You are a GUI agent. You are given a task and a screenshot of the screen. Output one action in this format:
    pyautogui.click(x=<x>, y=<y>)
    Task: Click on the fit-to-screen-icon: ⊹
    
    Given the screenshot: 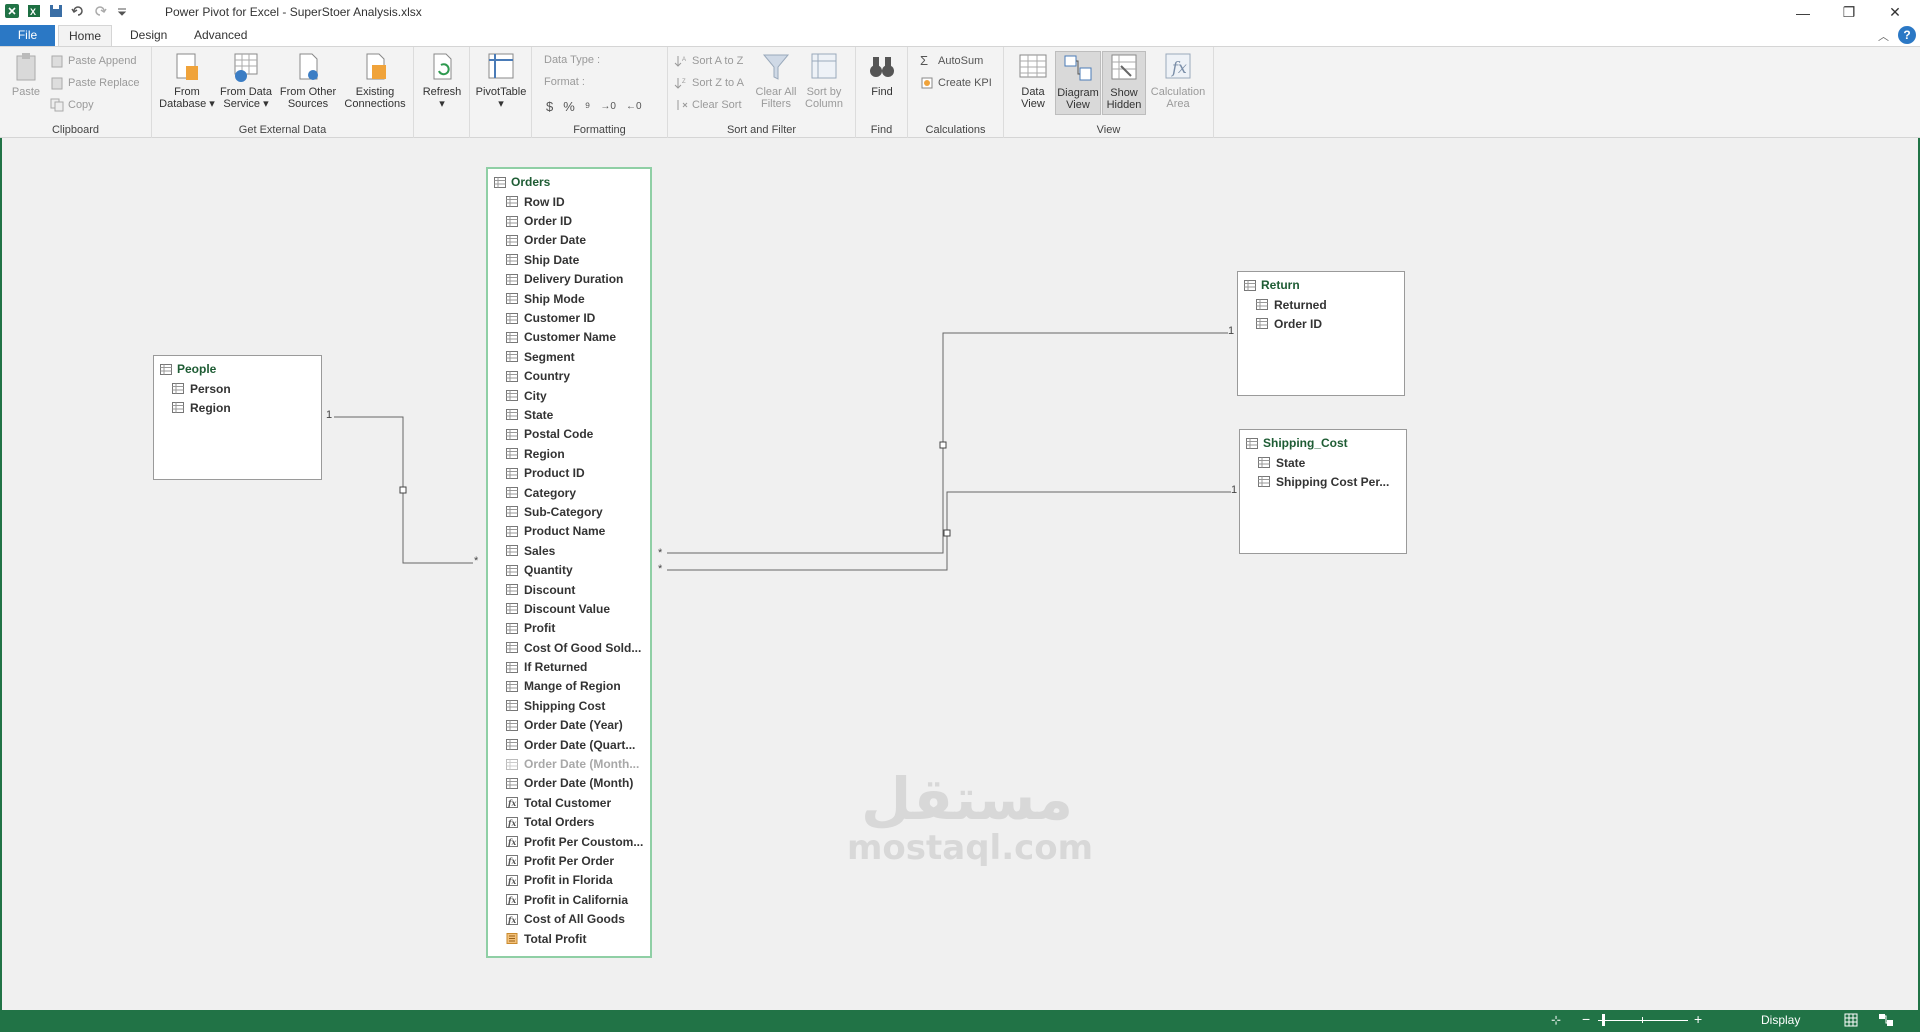 What is the action you would take?
    pyautogui.click(x=1556, y=1020)
    